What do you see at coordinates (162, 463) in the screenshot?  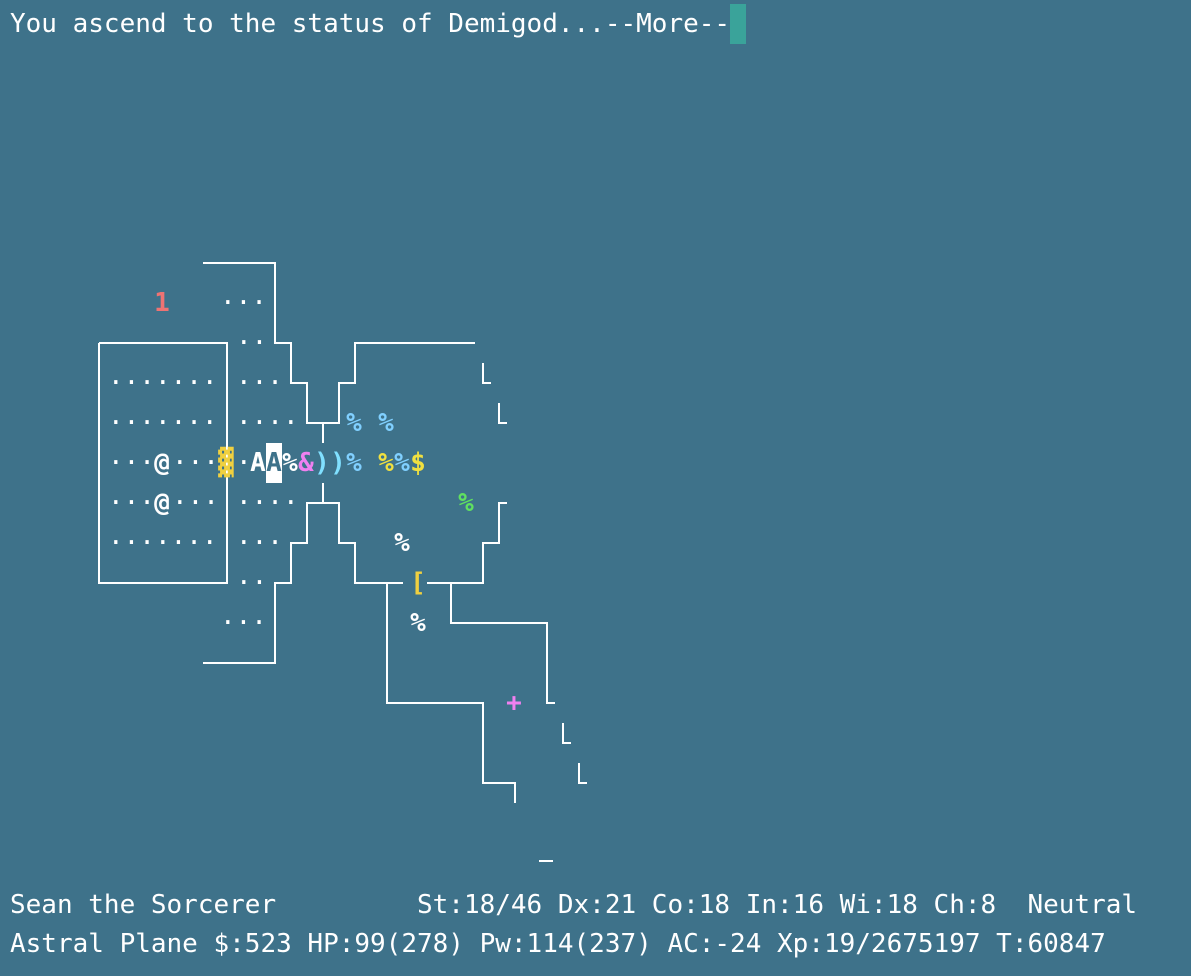 I see `player-glyph: @` at bounding box center [162, 463].